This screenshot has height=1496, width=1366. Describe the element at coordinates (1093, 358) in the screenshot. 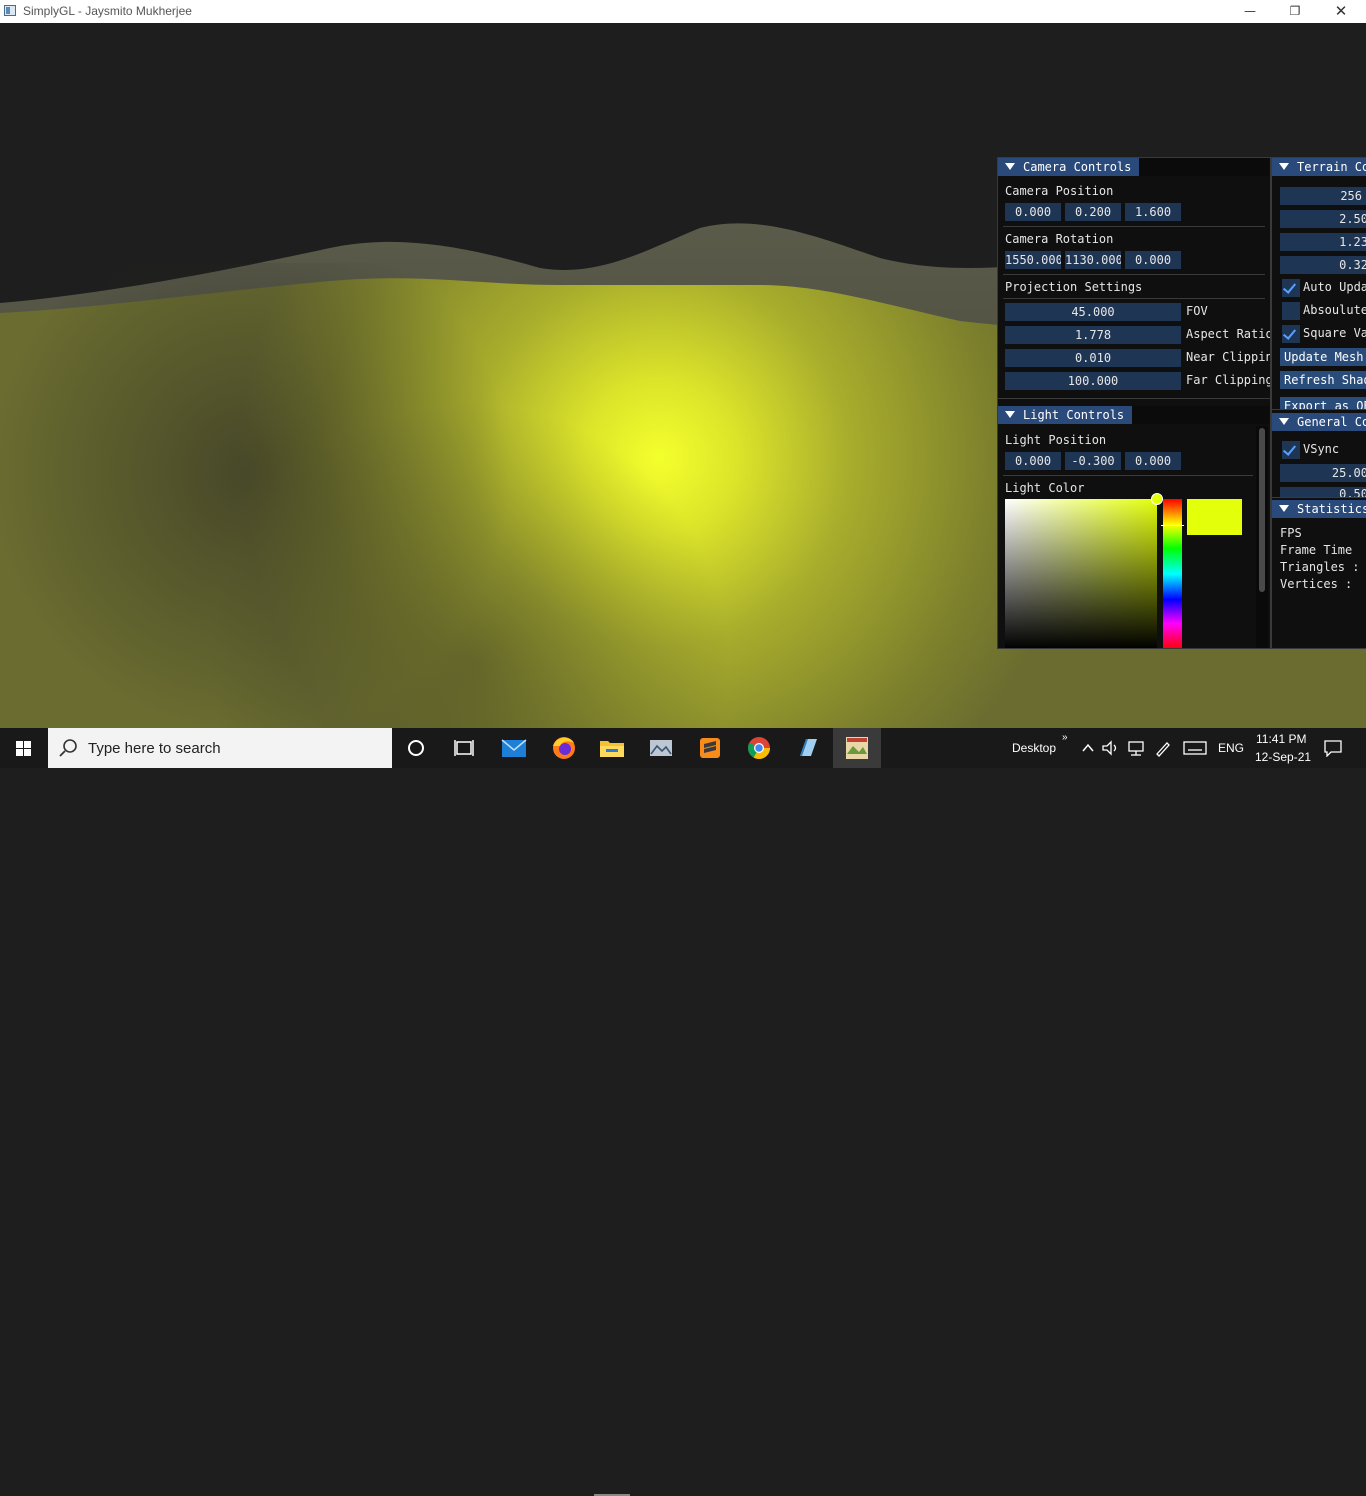

I see `near-clipping-field: 0.010` at that location.